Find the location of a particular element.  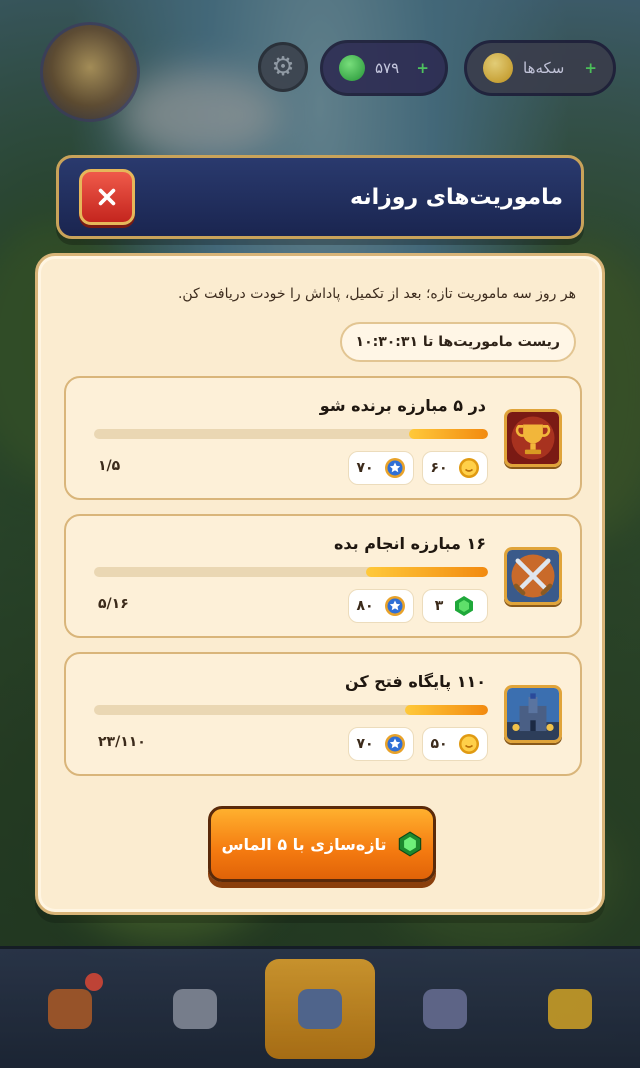

nav-home is located at coordinates (319, 1008).